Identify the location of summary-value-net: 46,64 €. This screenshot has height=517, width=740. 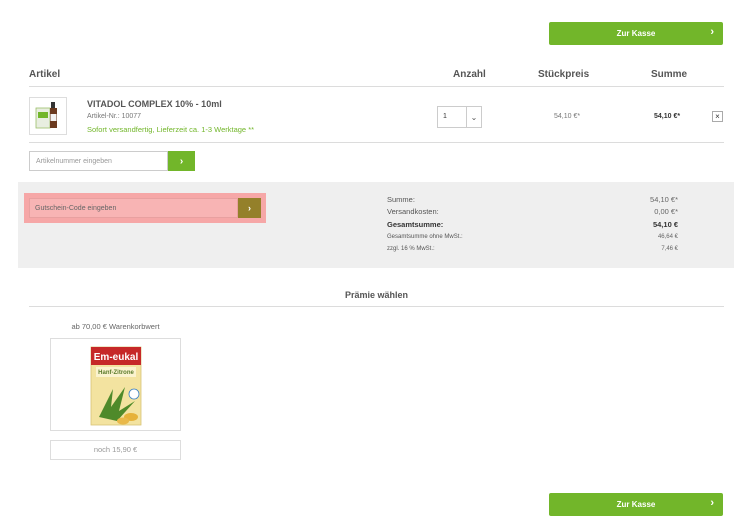
(667, 237).